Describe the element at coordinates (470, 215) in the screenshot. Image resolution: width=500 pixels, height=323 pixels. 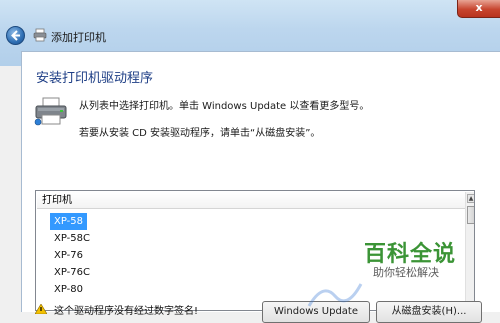
I see `scroll-thumb` at that location.